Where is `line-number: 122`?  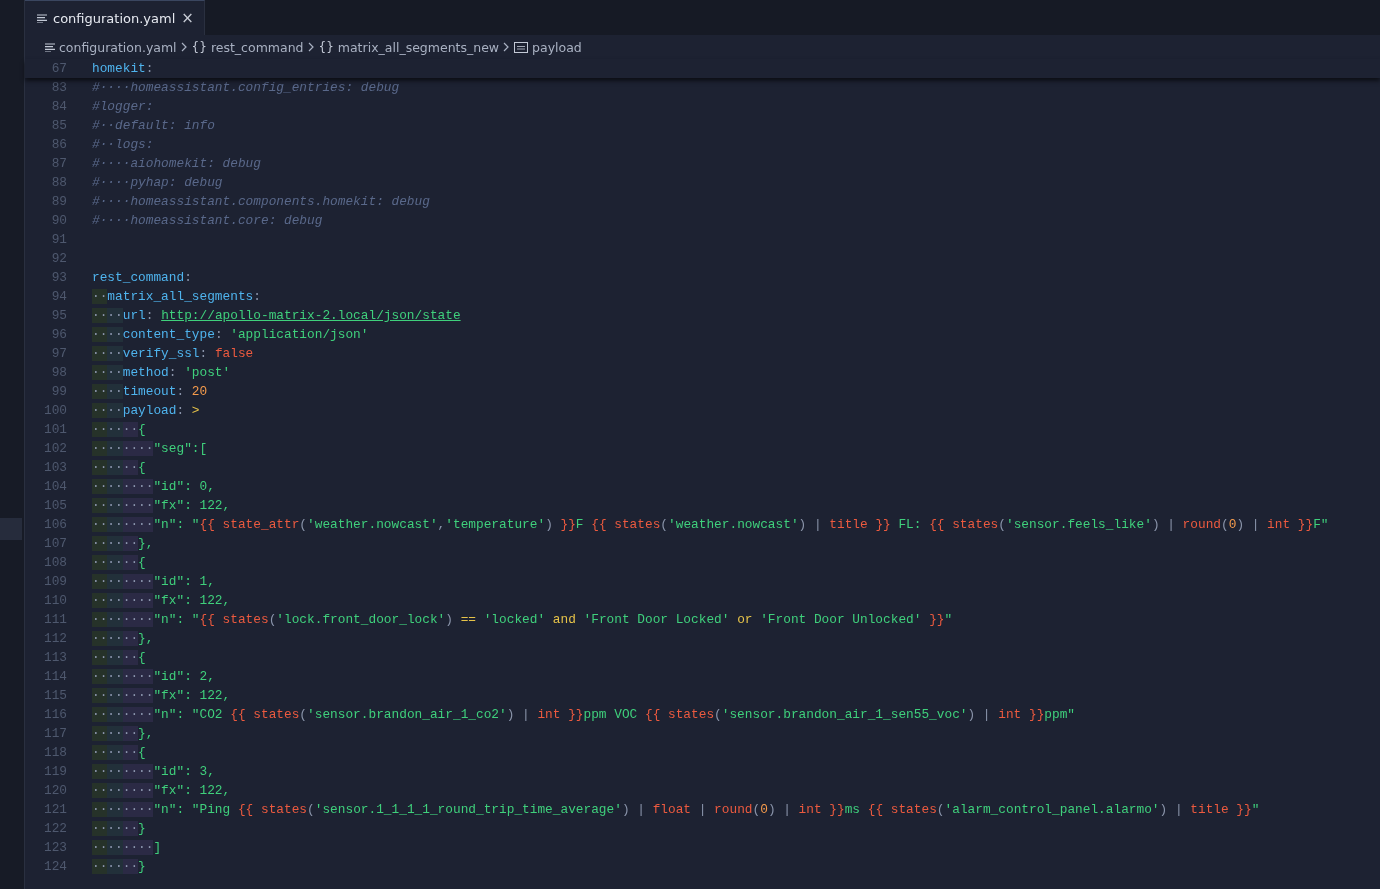
line-number: 122 is located at coordinates (55, 829).